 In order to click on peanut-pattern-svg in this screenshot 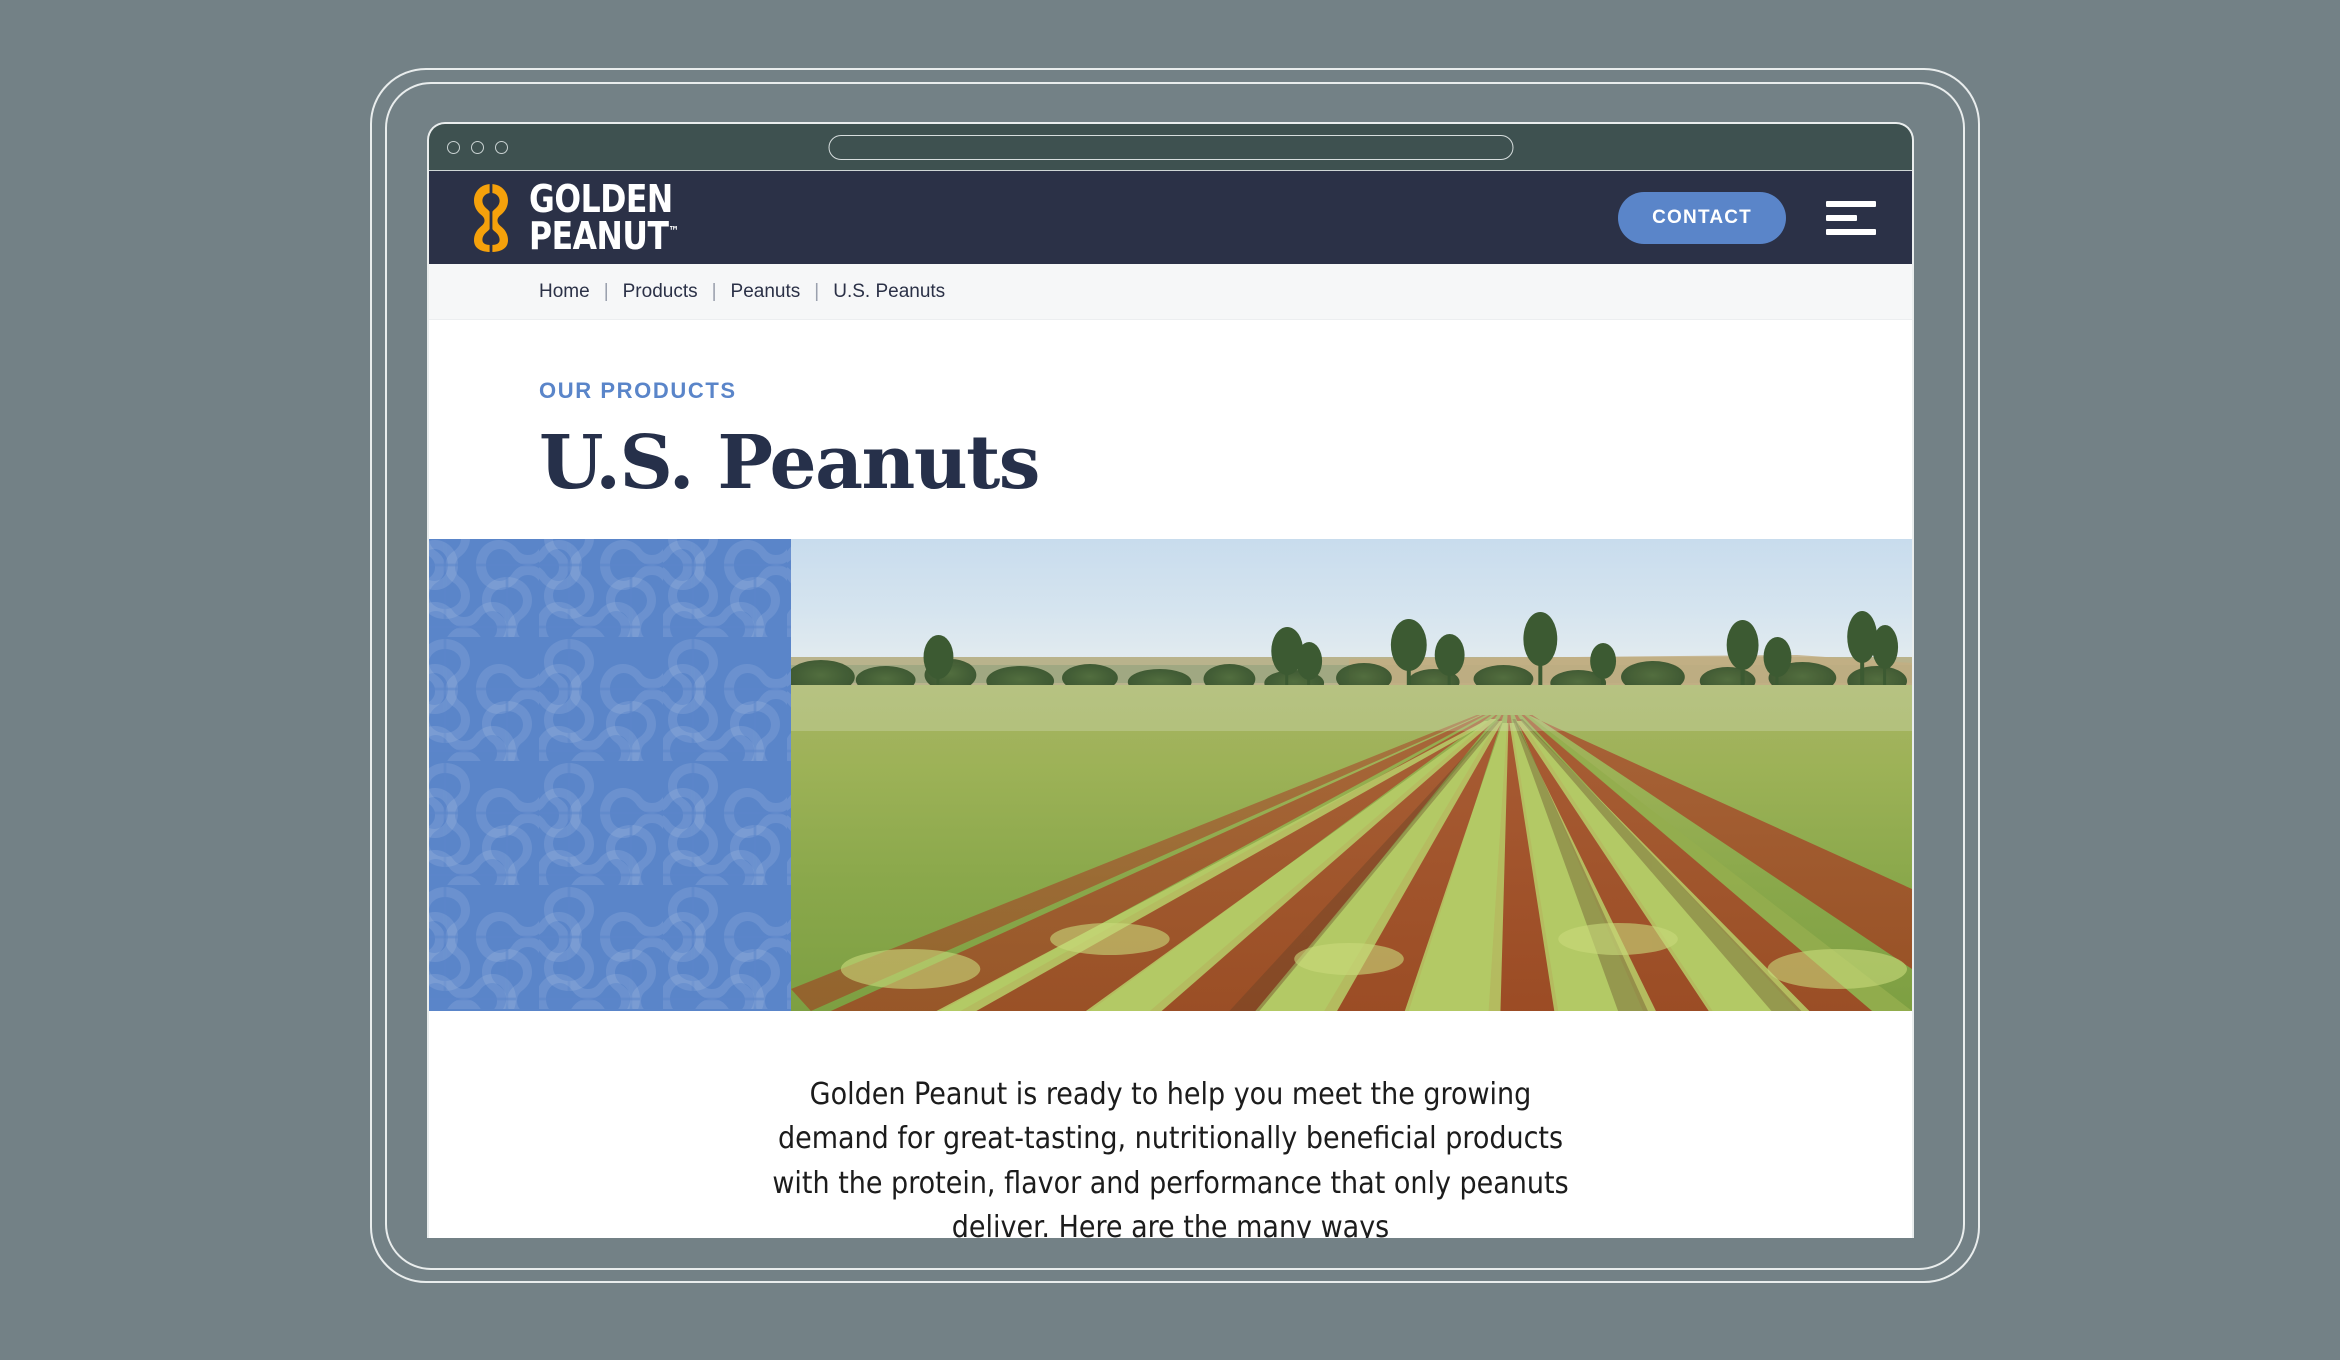, I will do `click(610, 775)`.